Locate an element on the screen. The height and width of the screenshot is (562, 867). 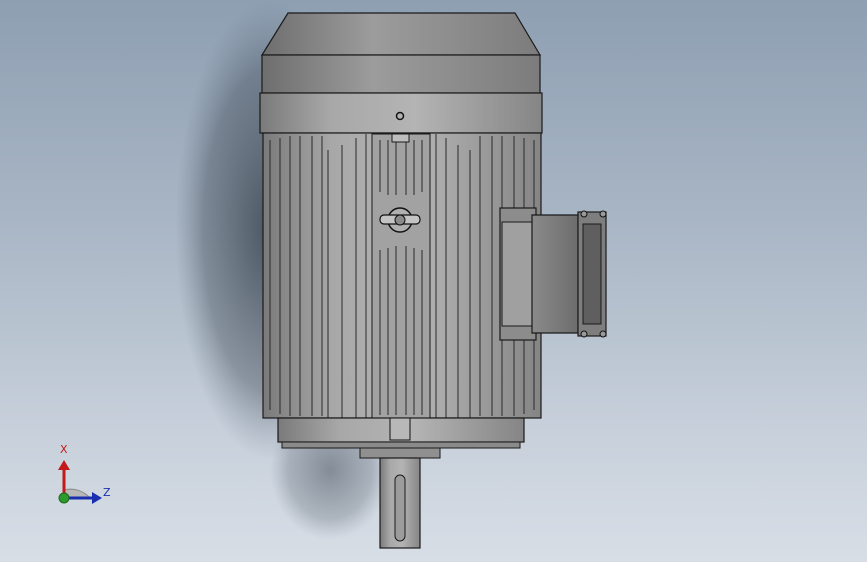
fan-cover is located at coordinates (401, 73).